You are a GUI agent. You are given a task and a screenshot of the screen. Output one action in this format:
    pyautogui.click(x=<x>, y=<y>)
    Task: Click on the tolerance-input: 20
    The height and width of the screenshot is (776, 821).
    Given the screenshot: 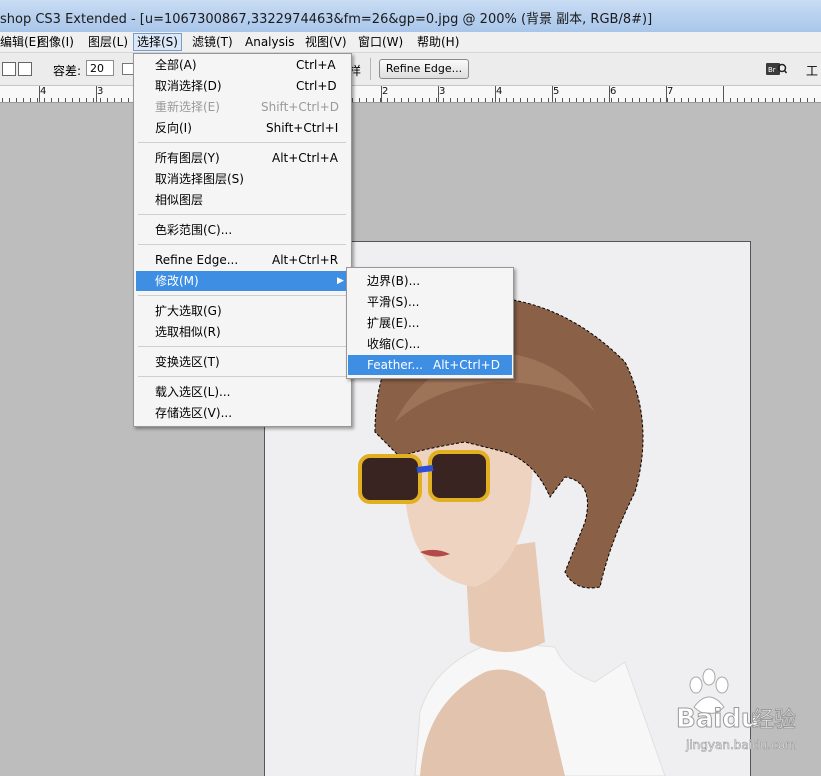 What is the action you would take?
    pyautogui.click(x=100, y=68)
    